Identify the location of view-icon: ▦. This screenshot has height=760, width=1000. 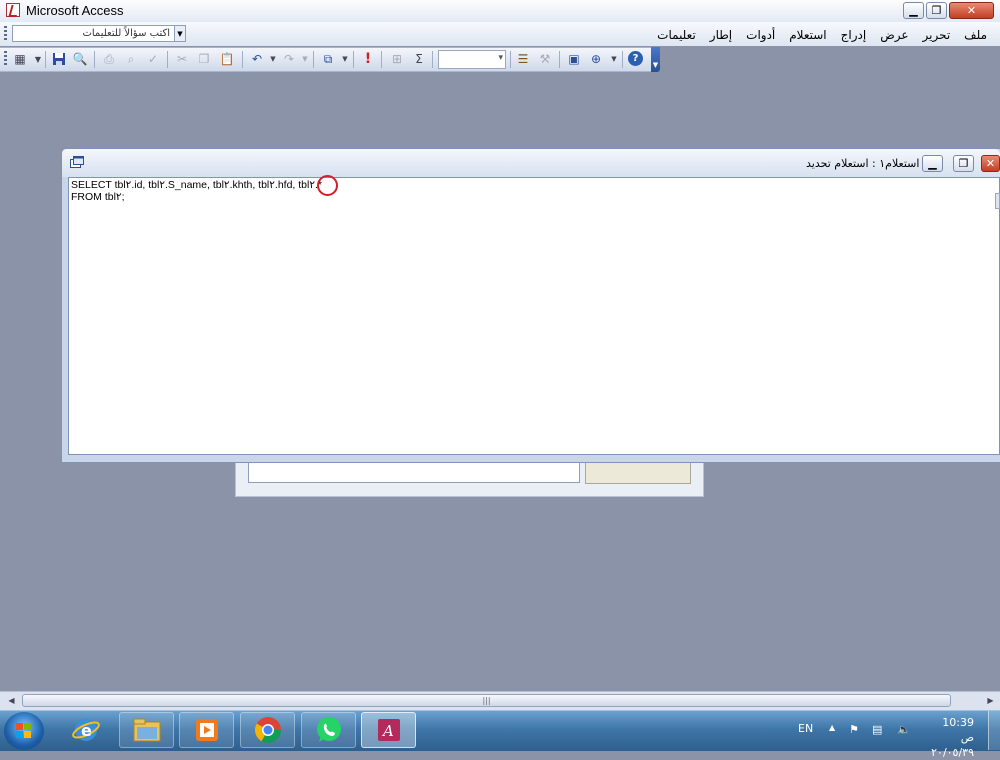
(20, 59).